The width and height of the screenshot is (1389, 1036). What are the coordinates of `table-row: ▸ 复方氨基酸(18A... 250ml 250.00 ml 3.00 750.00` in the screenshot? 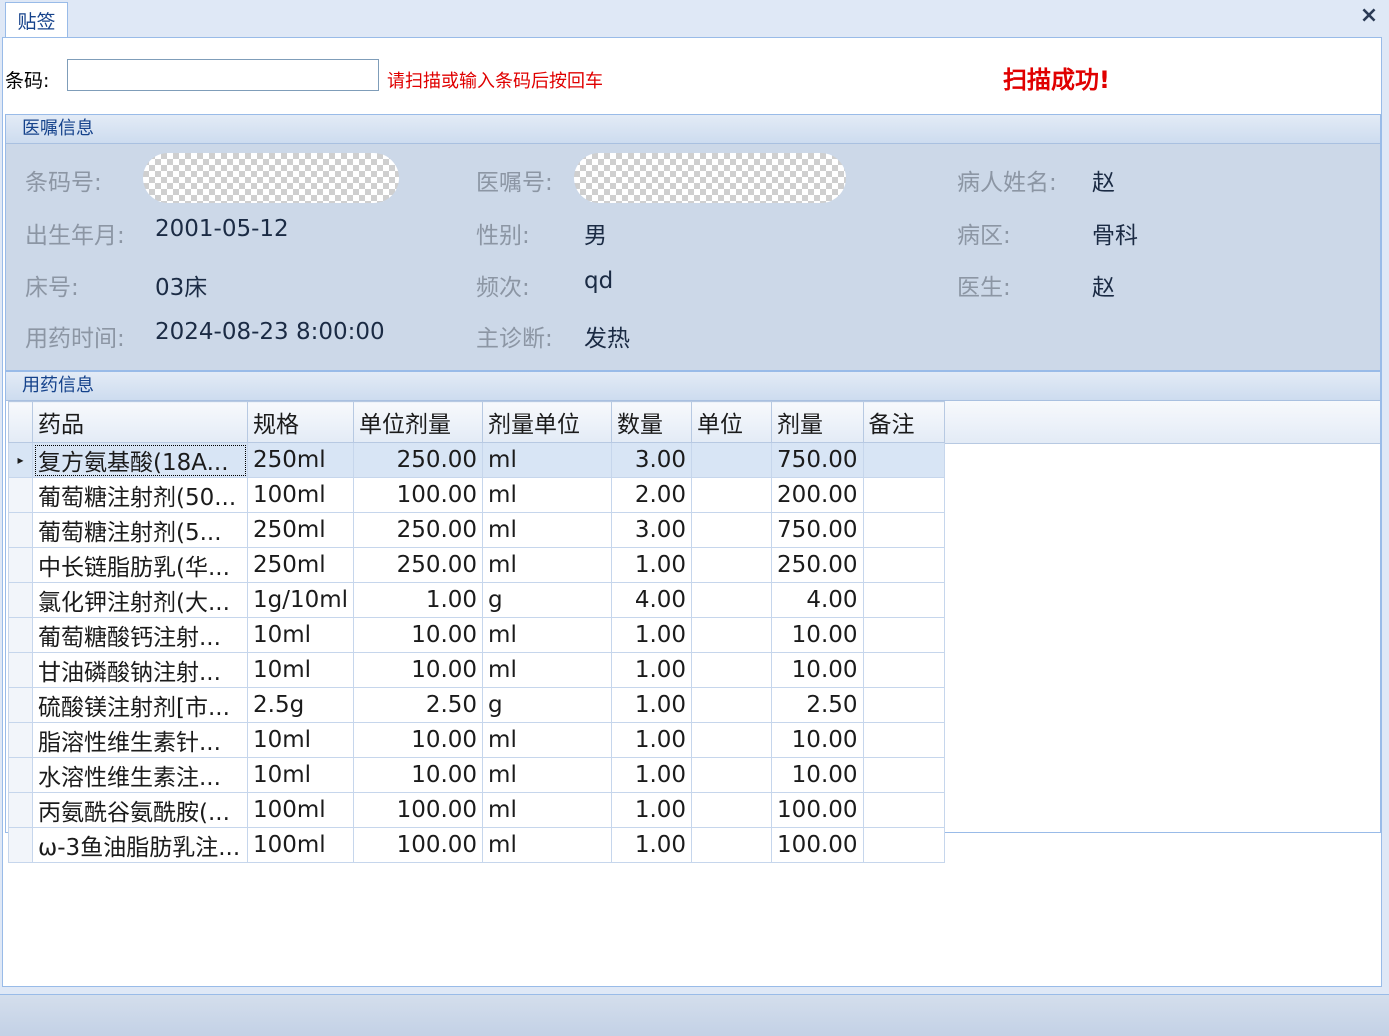 It's located at (476, 460).